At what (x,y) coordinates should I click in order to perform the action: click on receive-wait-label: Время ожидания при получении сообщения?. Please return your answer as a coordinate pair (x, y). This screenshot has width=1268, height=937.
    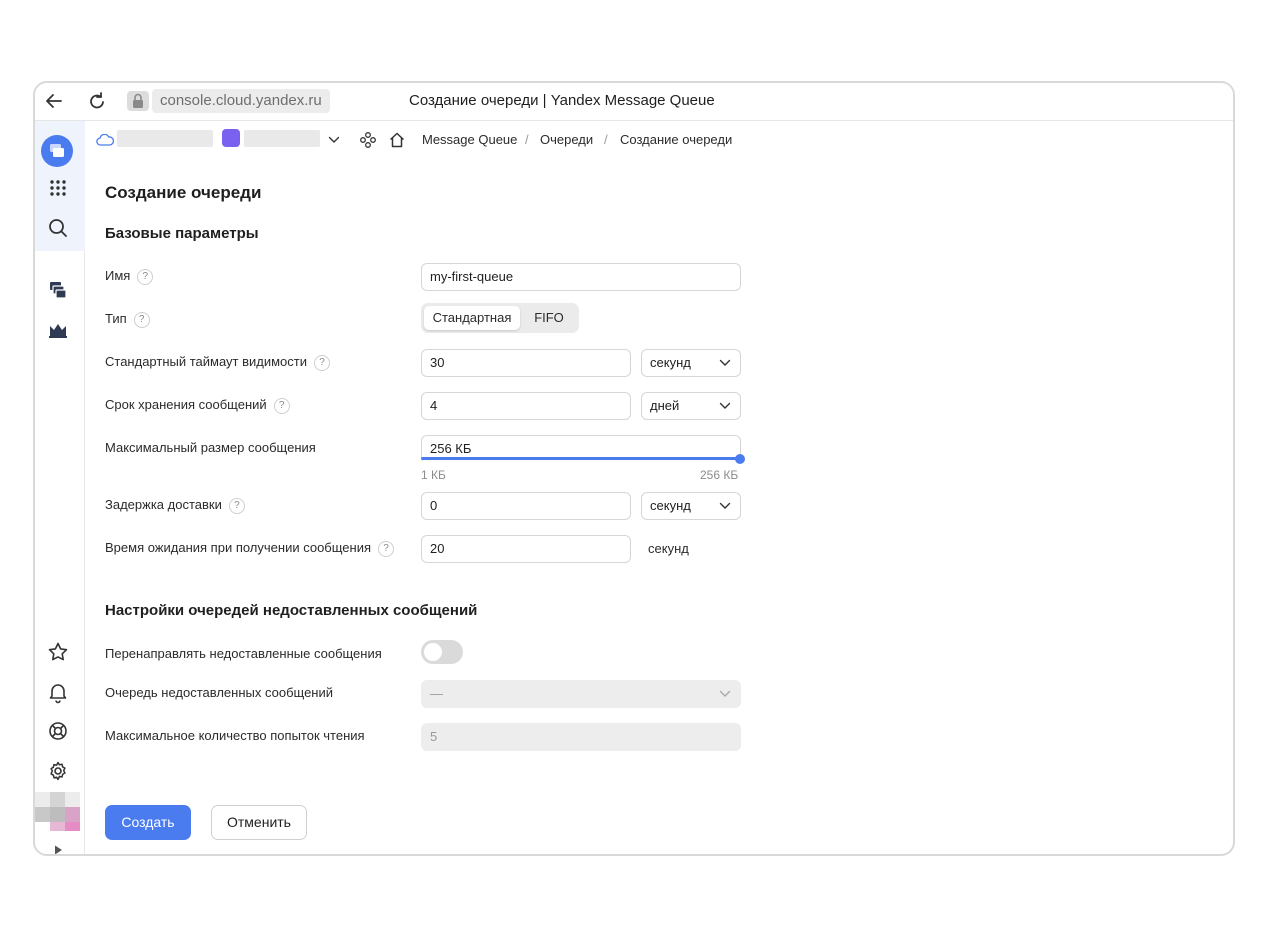
    Looking at the image, I should click on (250, 548).